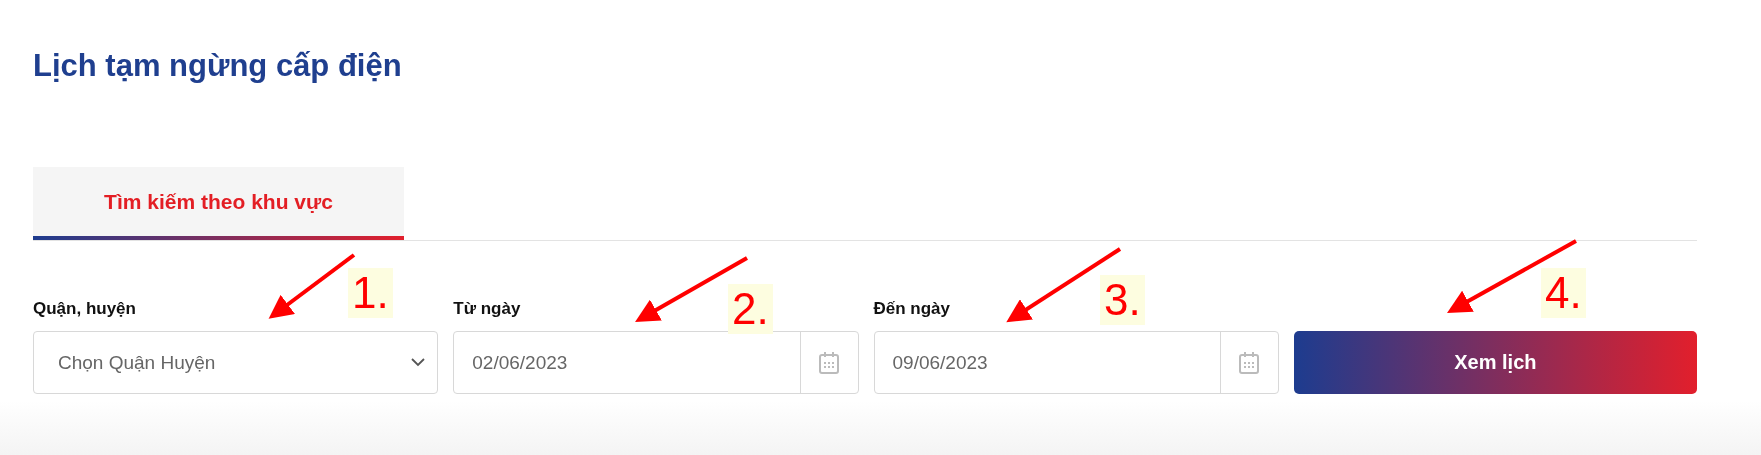  Describe the element at coordinates (418, 362) in the screenshot. I see `chevron-down-icon` at that location.